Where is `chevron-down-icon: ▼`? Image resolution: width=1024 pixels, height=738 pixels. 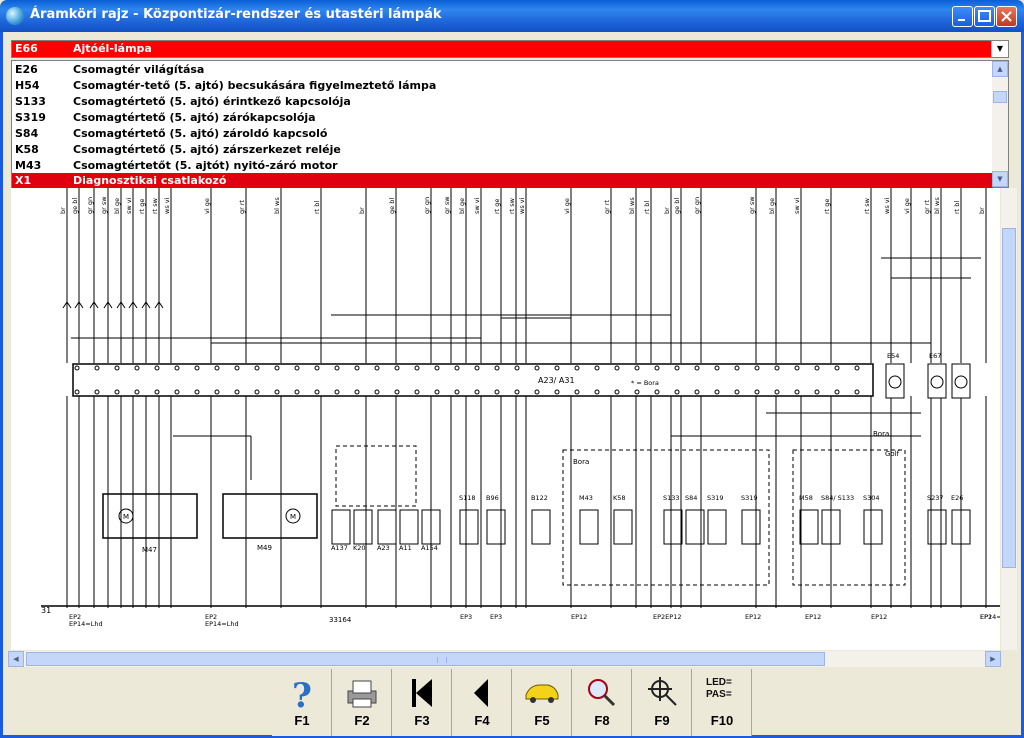
chevron-down-icon: ▼ is located at coordinates (999, 49).